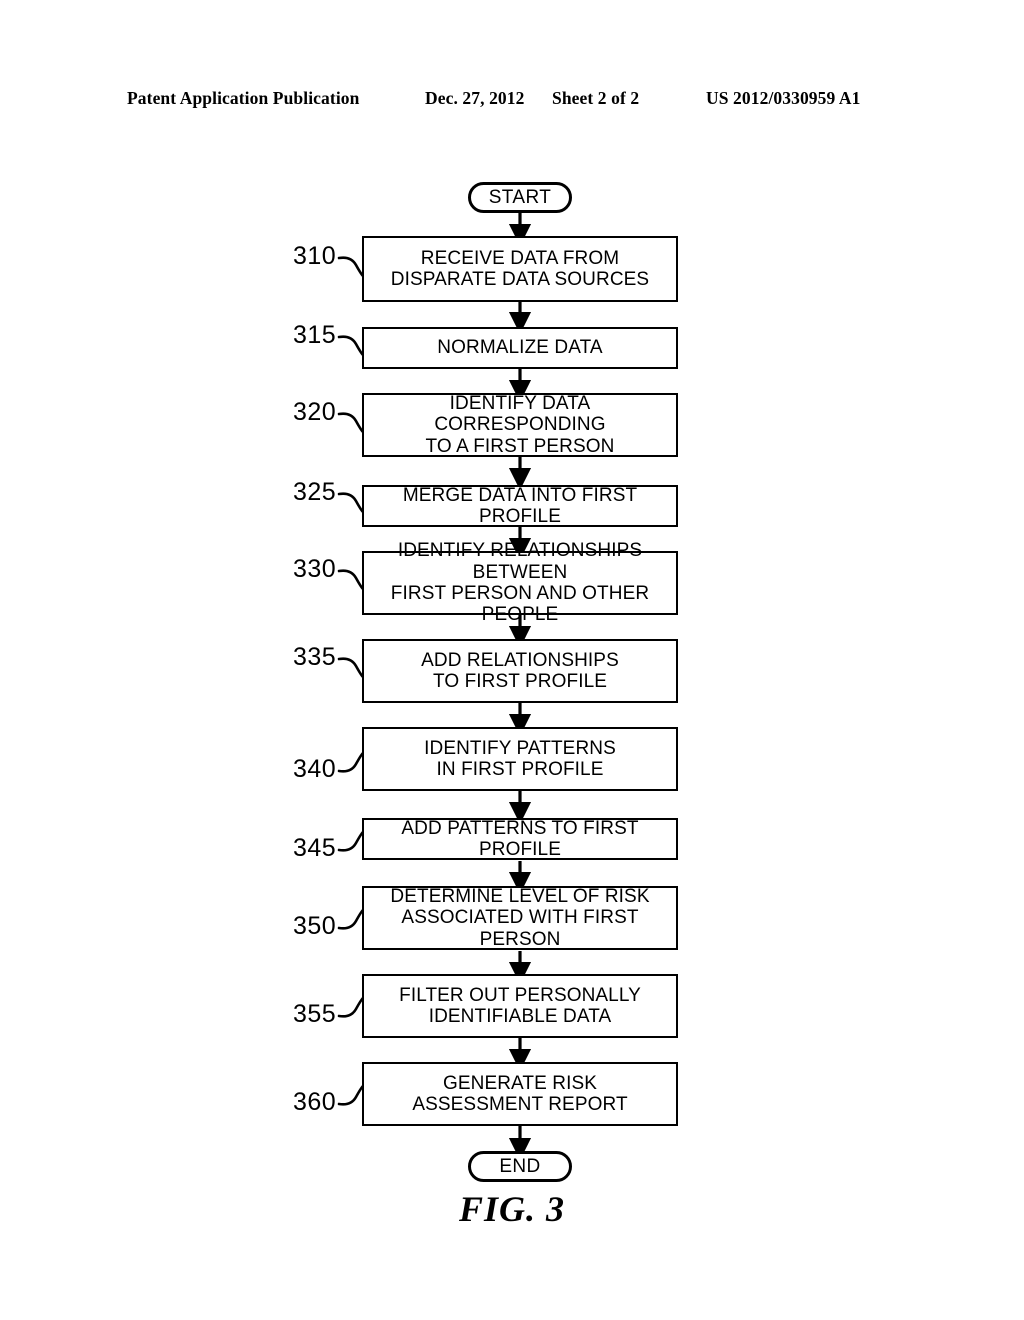  What do you see at coordinates (315, 256) in the screenshot?
I see `ref-numeral-310: 310` at bounding box center [315, 256].